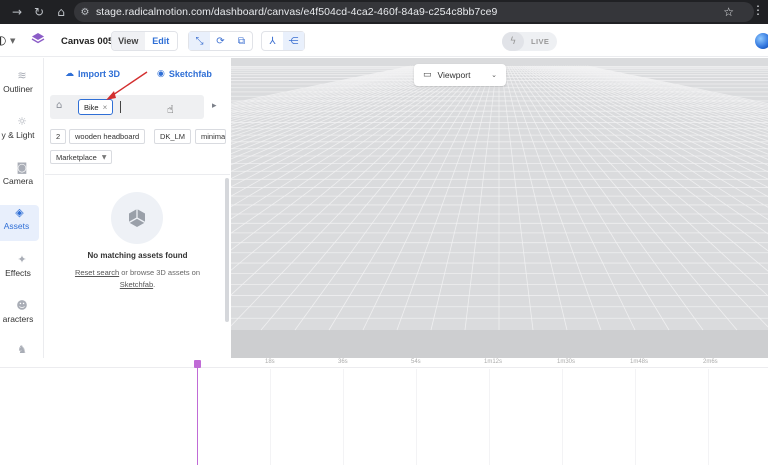 The image size is (768, 465). What do you see at coordinates (39, 12) in the screenshot?
I see `reload-icon: ↻` at bounding box center [39, 12].